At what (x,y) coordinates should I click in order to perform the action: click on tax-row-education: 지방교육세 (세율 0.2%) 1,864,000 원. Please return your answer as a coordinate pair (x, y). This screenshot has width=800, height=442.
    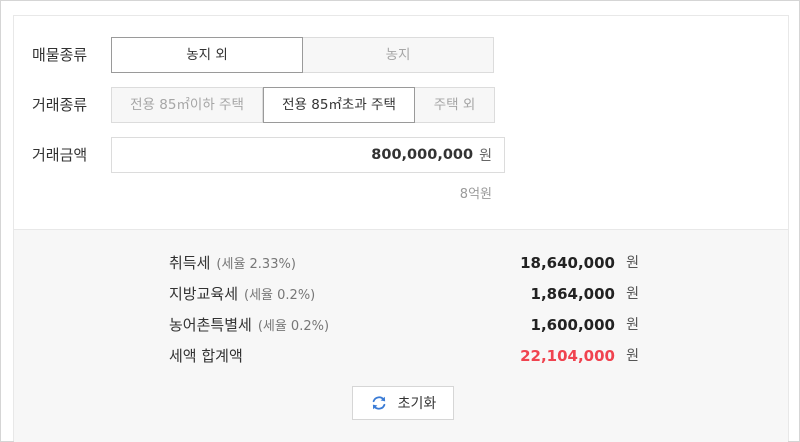
    Looking at the image, I should click on (404, 294).